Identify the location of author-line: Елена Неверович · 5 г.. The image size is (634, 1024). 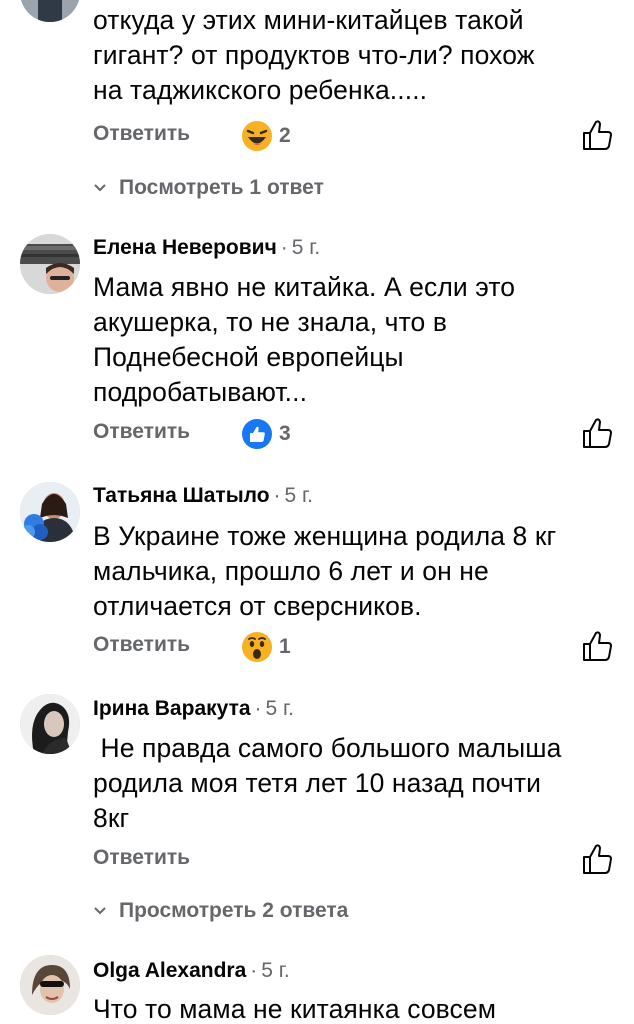
(206, 248).